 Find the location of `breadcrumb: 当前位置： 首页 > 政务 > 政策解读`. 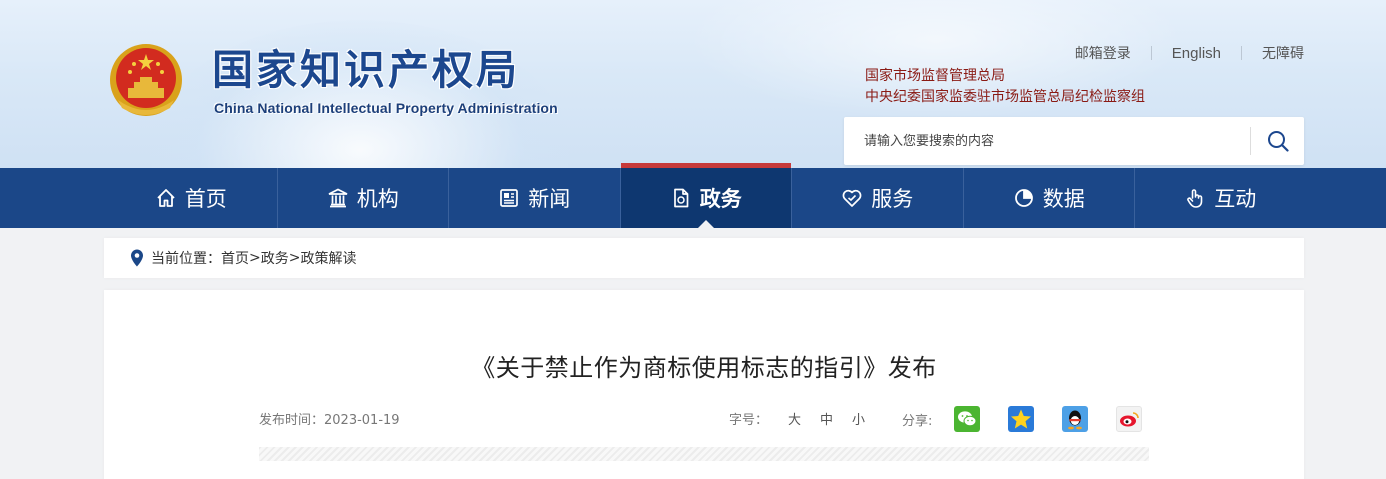

breadcrumb: 当前位置： 首页 > 政务 > 政策解读 is located at coordinates (704, 258).